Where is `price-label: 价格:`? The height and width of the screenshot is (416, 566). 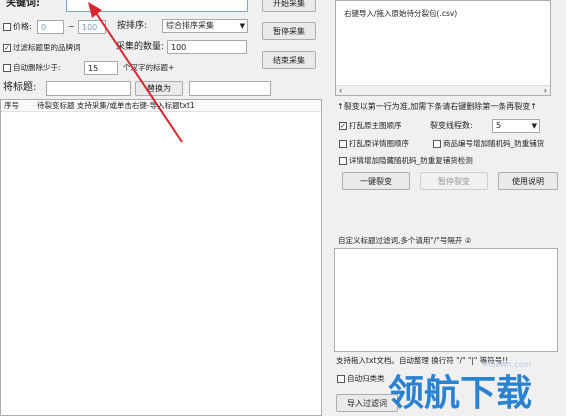 price-label: 价格: is located at coordinates (22, 26).